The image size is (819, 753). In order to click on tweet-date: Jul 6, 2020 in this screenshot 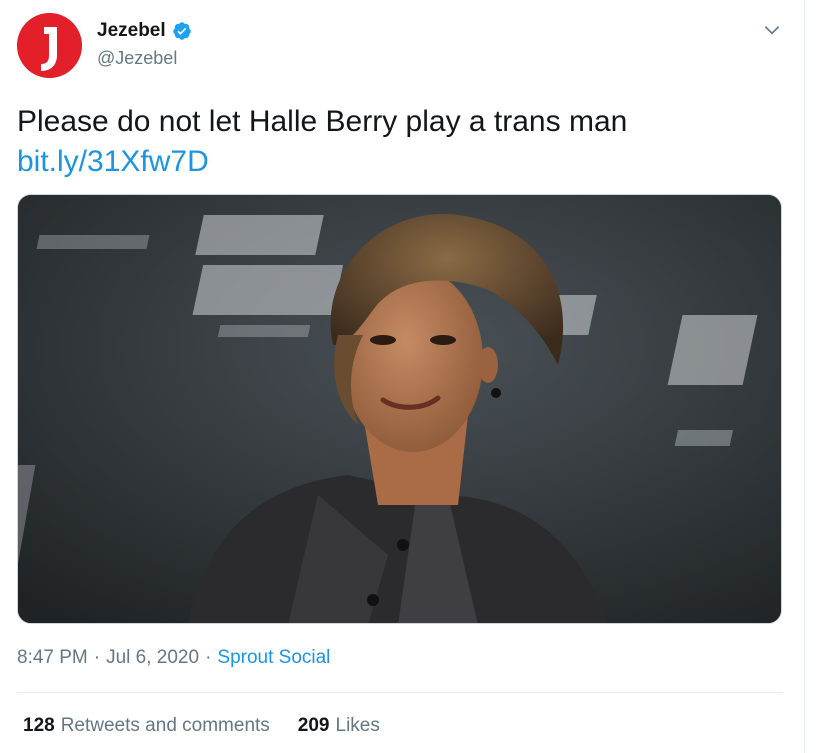, I will do `click(152, 657)`.